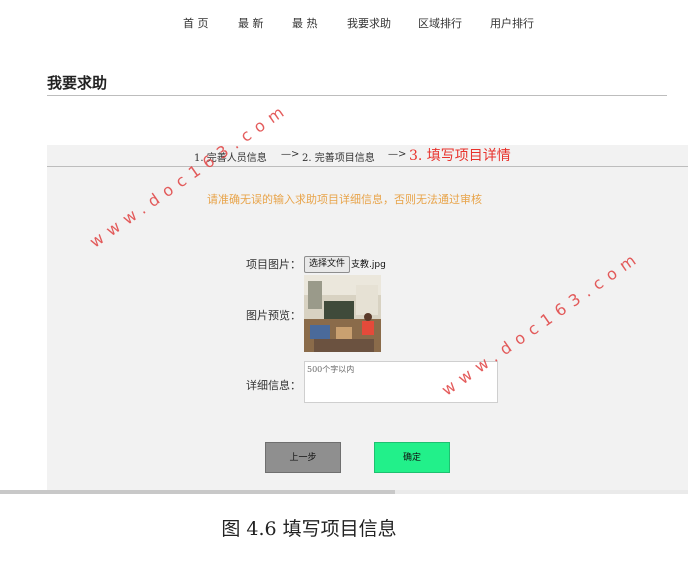  What do you see at coordinates (290, 154) in the screenshot?
I see `step-arrow-1: —>` at bounding box center [290, 154].